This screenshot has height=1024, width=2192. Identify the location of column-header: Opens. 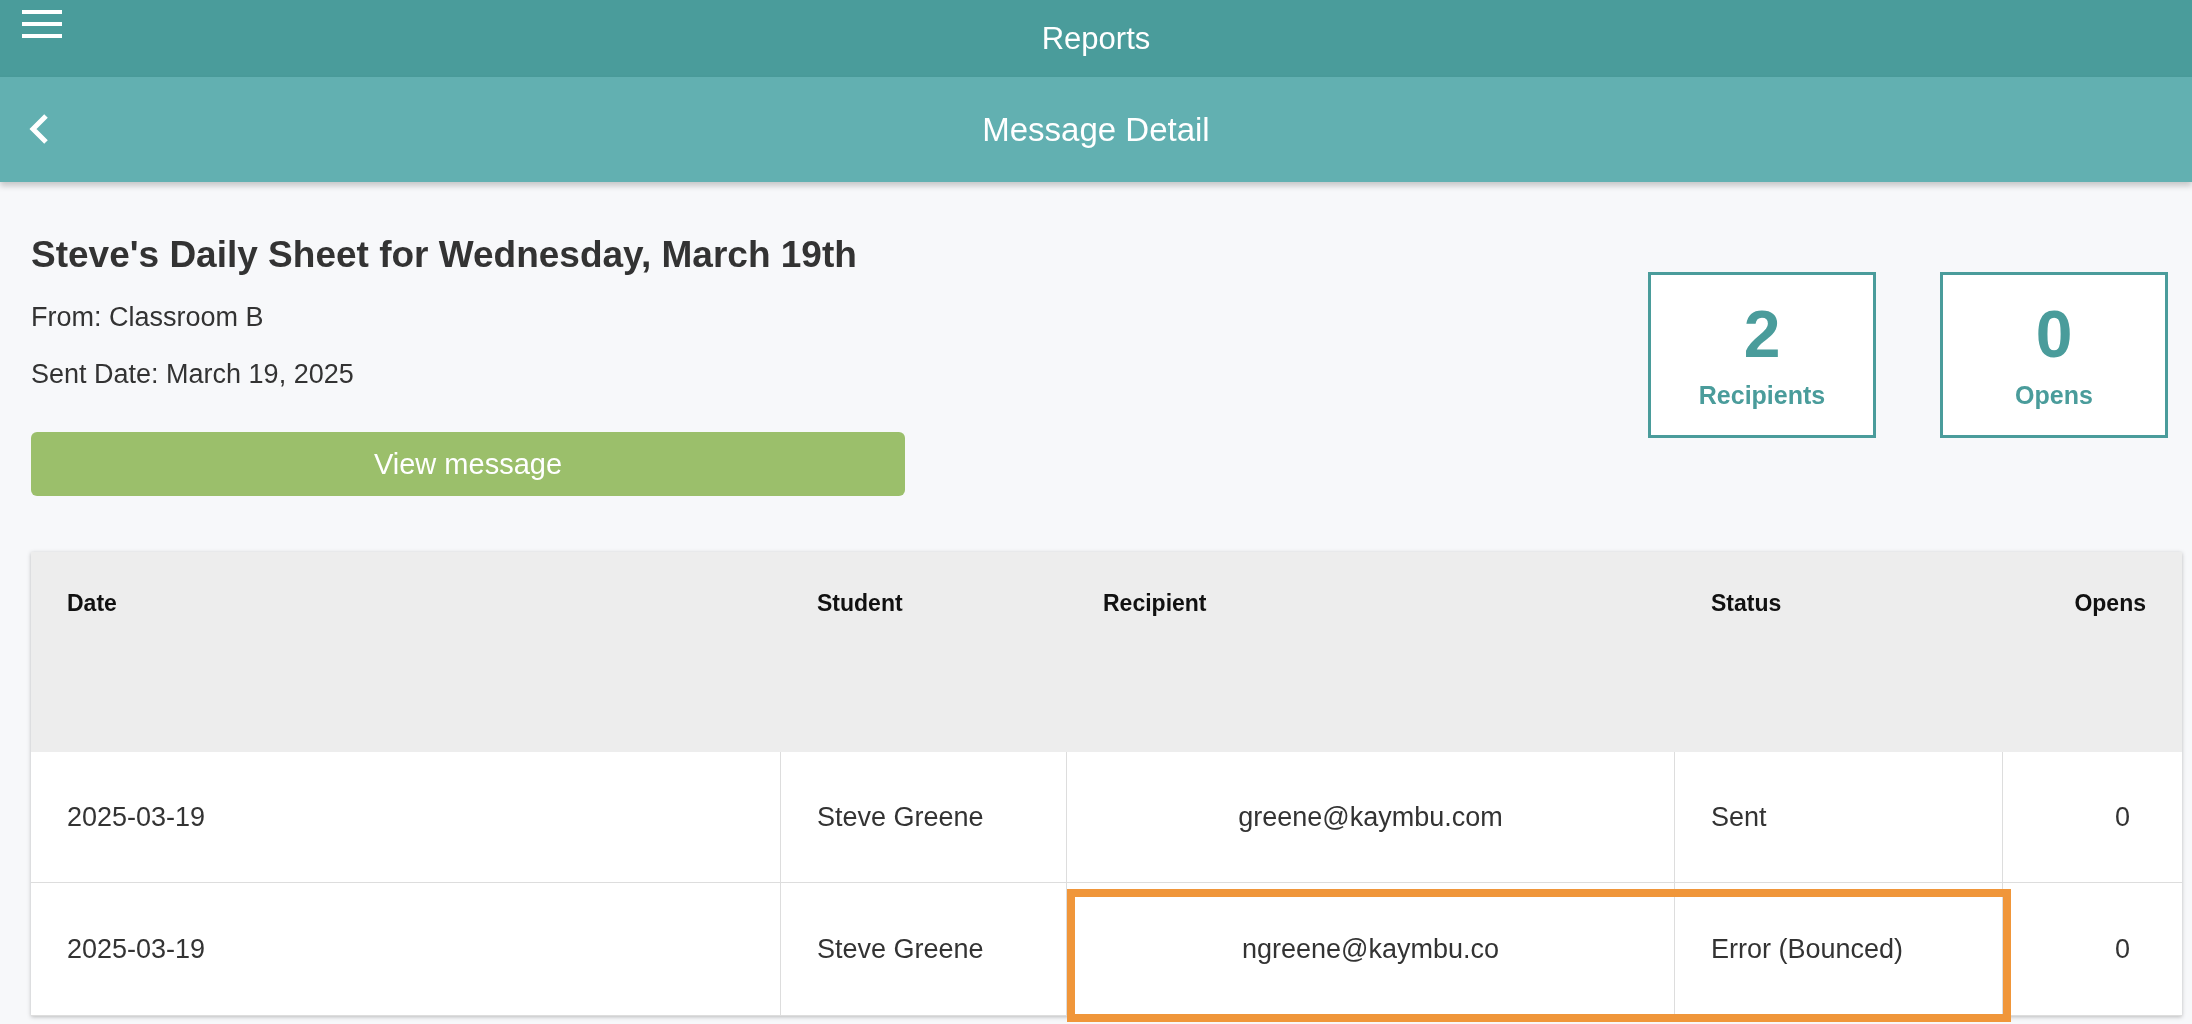
(2092, 652).